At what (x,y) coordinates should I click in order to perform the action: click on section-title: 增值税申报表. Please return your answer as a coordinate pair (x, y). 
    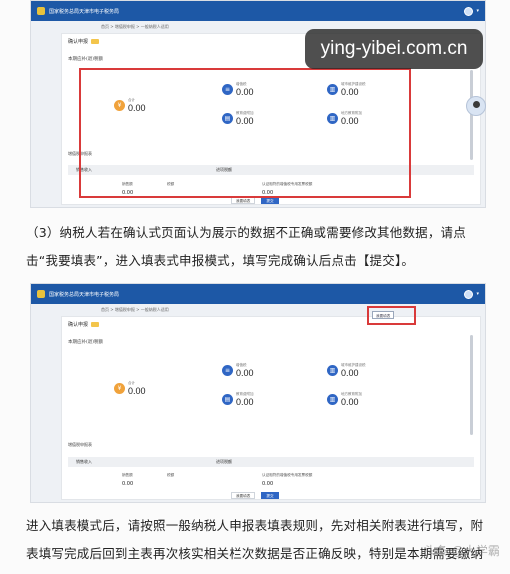
    Looking at the image, I should click on (80, 444).